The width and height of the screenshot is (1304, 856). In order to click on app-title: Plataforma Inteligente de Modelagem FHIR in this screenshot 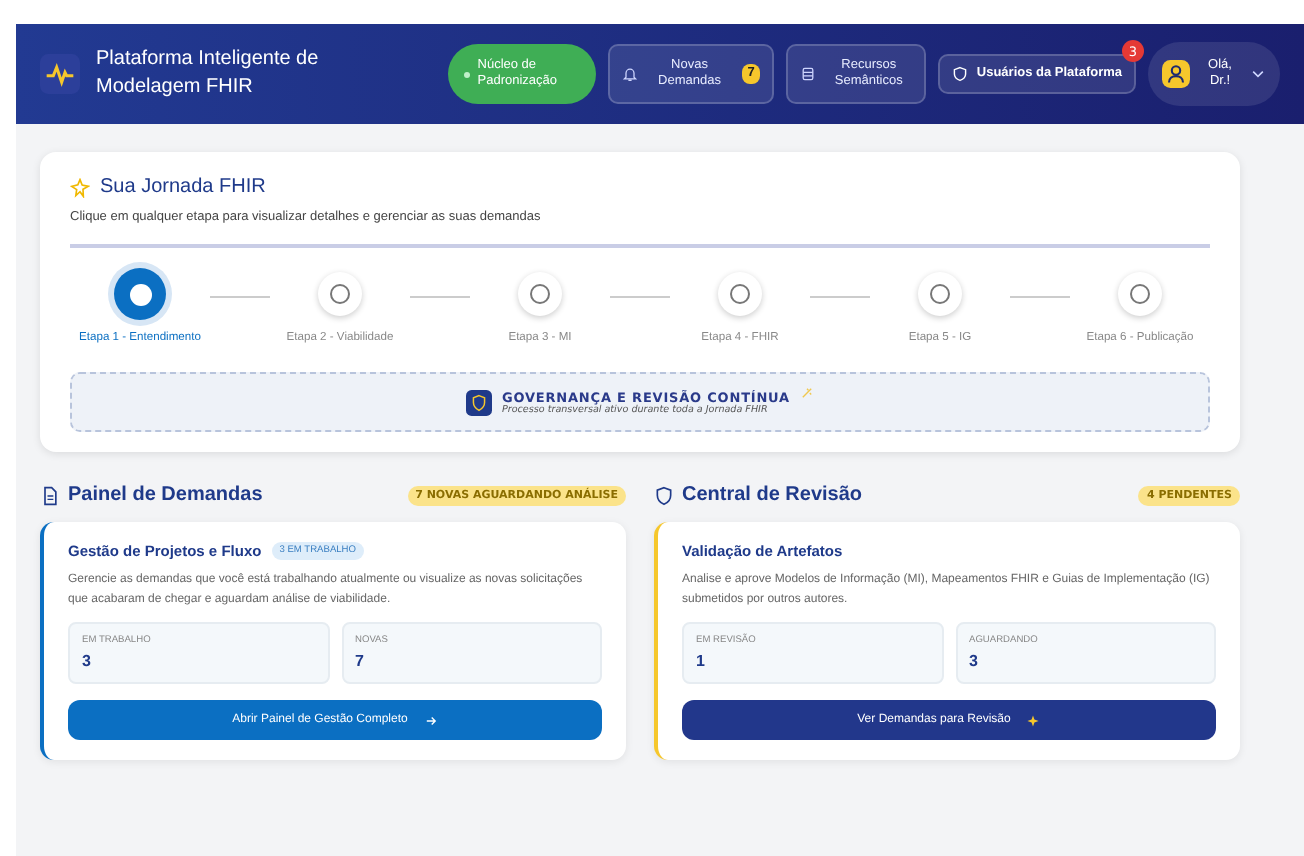, I will do `click(208, 74)`.